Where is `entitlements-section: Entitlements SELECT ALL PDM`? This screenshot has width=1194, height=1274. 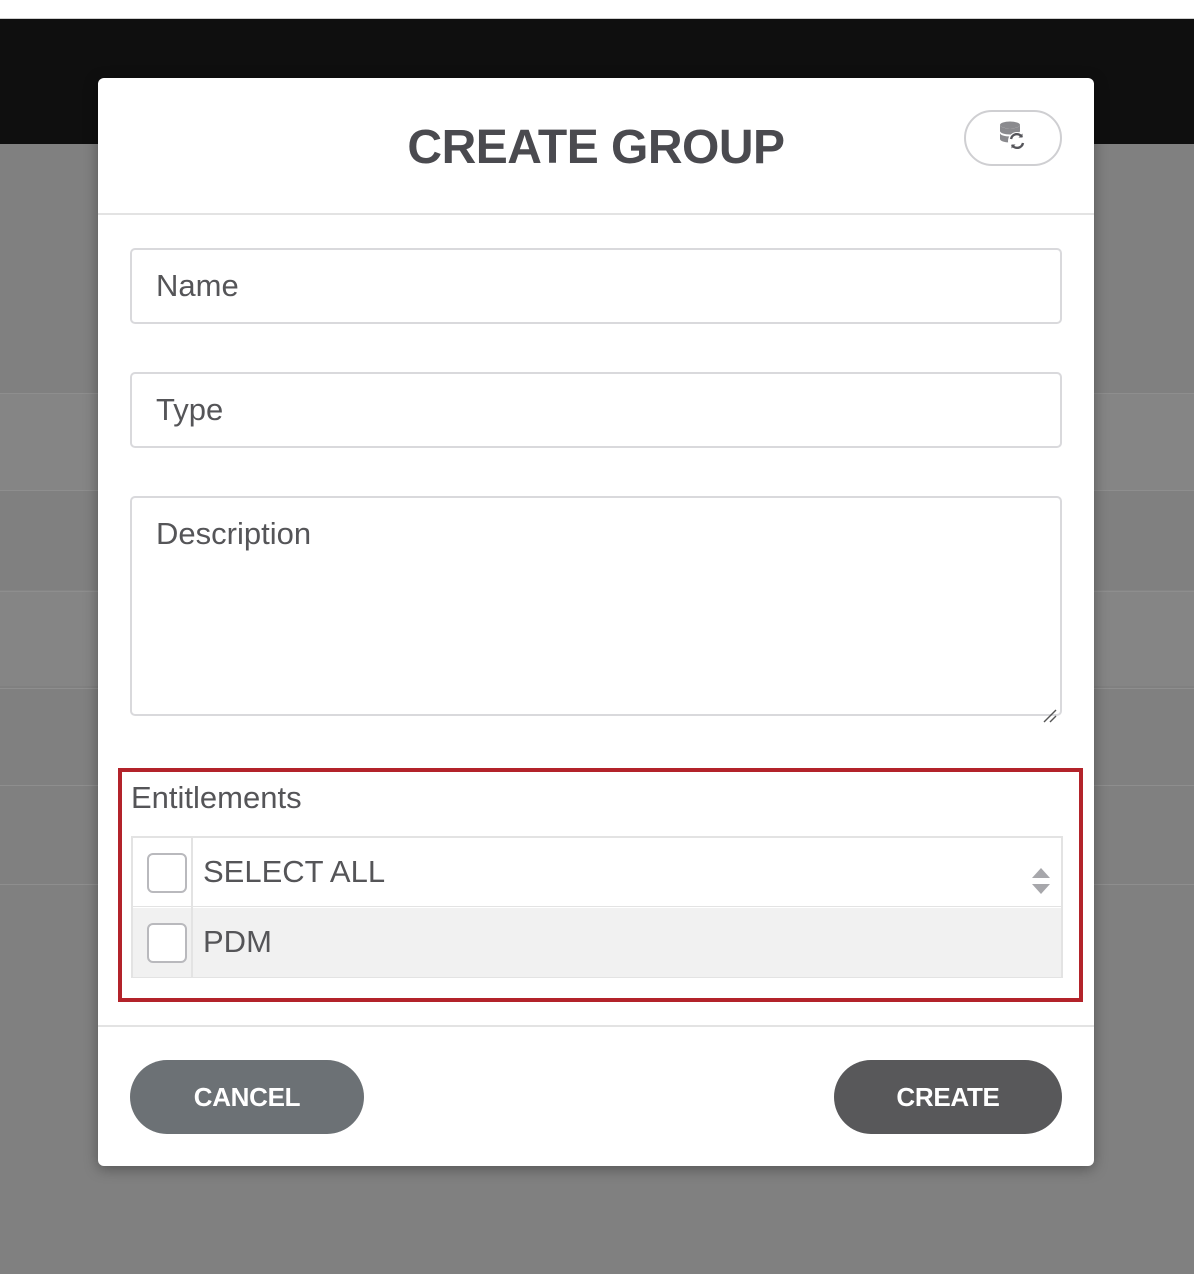 entitlements-section: Entitlements SELECT ALL PDM is located at coordinates (600, 885).